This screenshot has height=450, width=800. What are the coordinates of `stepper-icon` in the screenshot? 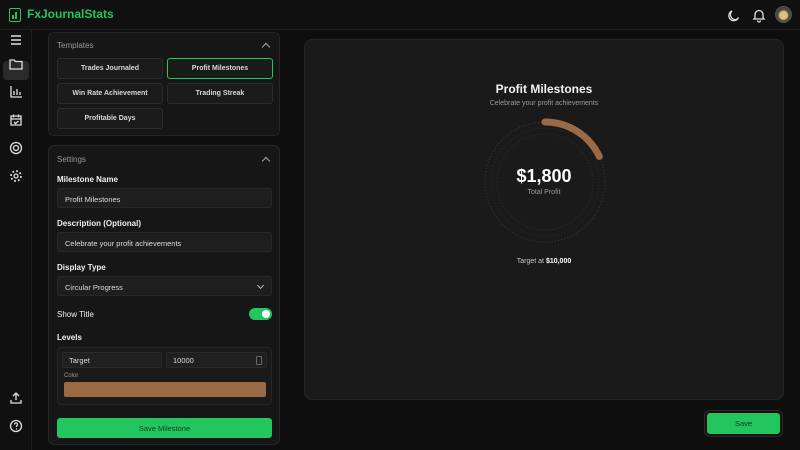 It's located at (259, 360).